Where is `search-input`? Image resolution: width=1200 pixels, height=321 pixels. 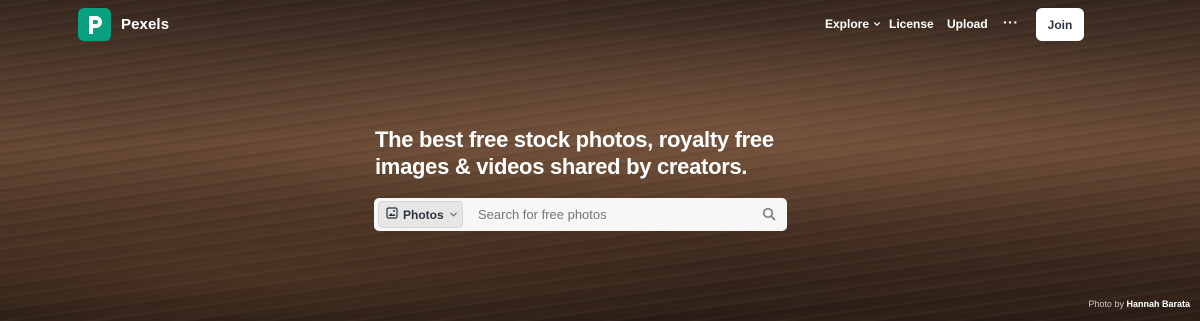
search-input is located at coordinates (609, 214).